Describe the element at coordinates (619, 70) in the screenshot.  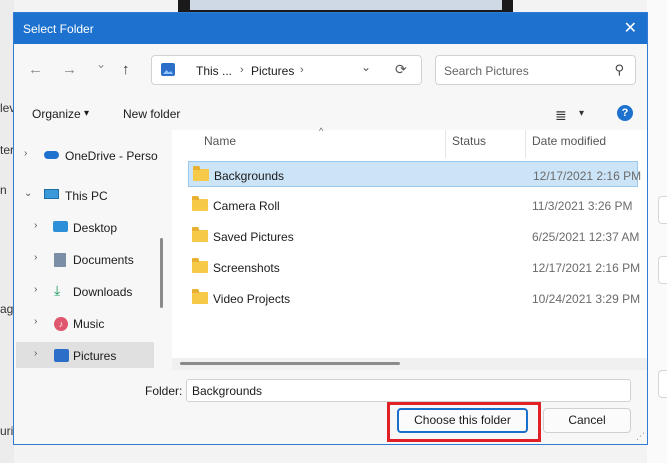
I see `search-icon: ⚲` at that location.